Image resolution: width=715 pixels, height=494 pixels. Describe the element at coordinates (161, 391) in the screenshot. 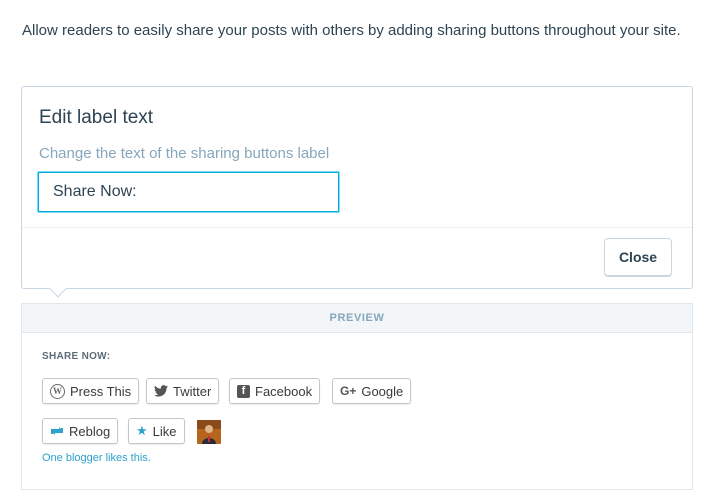

I see `twitter-icon` at that location.